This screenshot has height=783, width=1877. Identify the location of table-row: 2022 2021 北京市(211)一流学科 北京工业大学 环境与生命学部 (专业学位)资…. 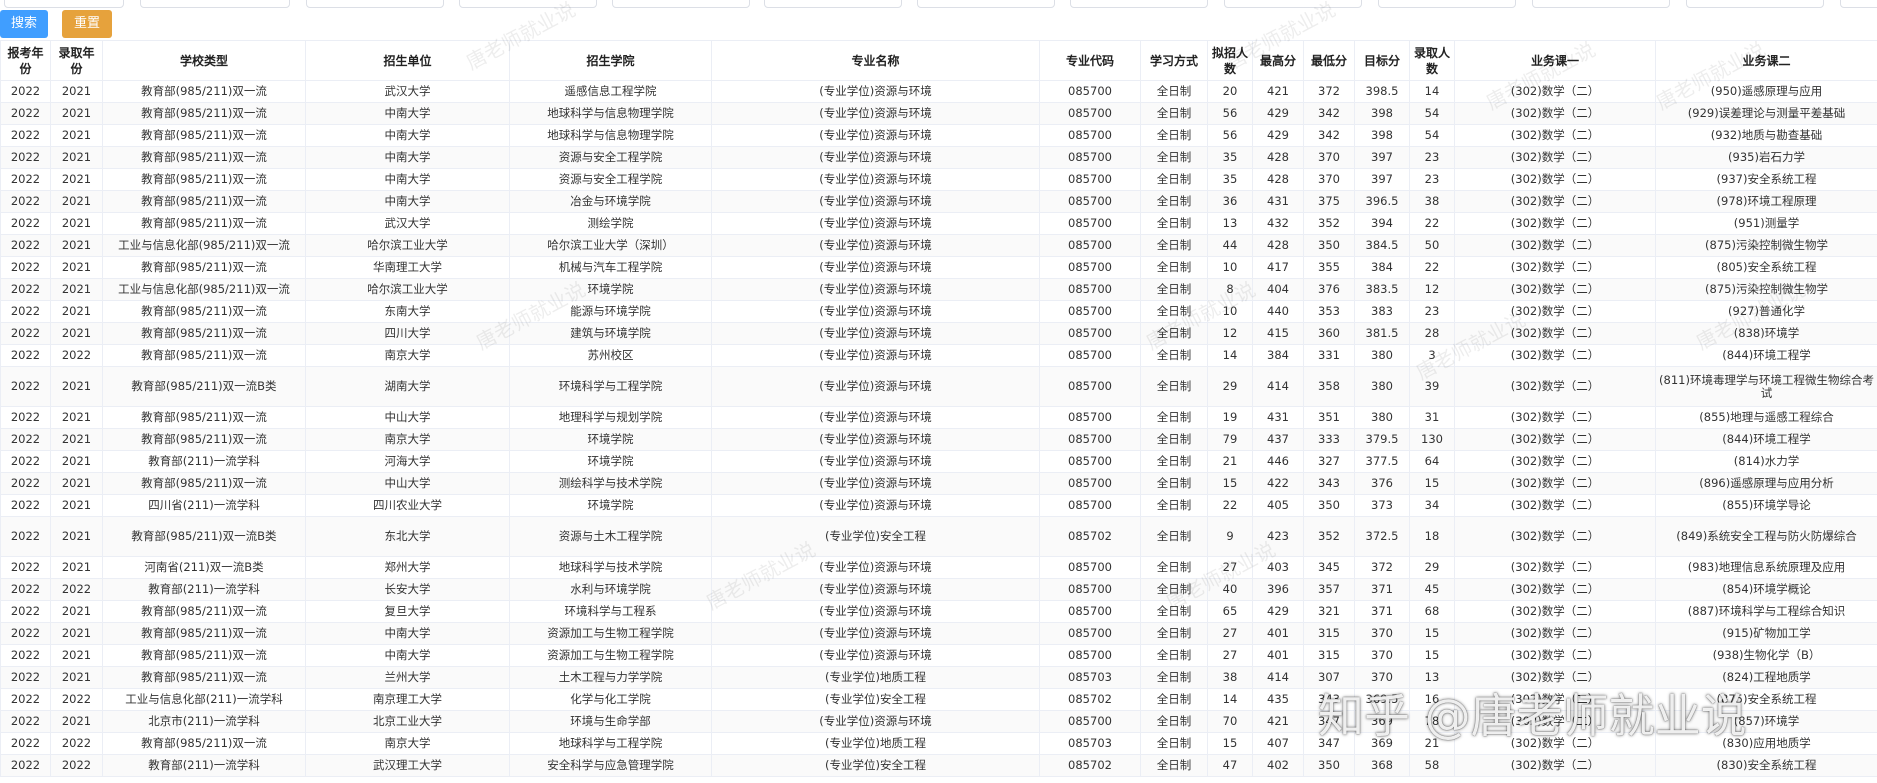
(938, 721).